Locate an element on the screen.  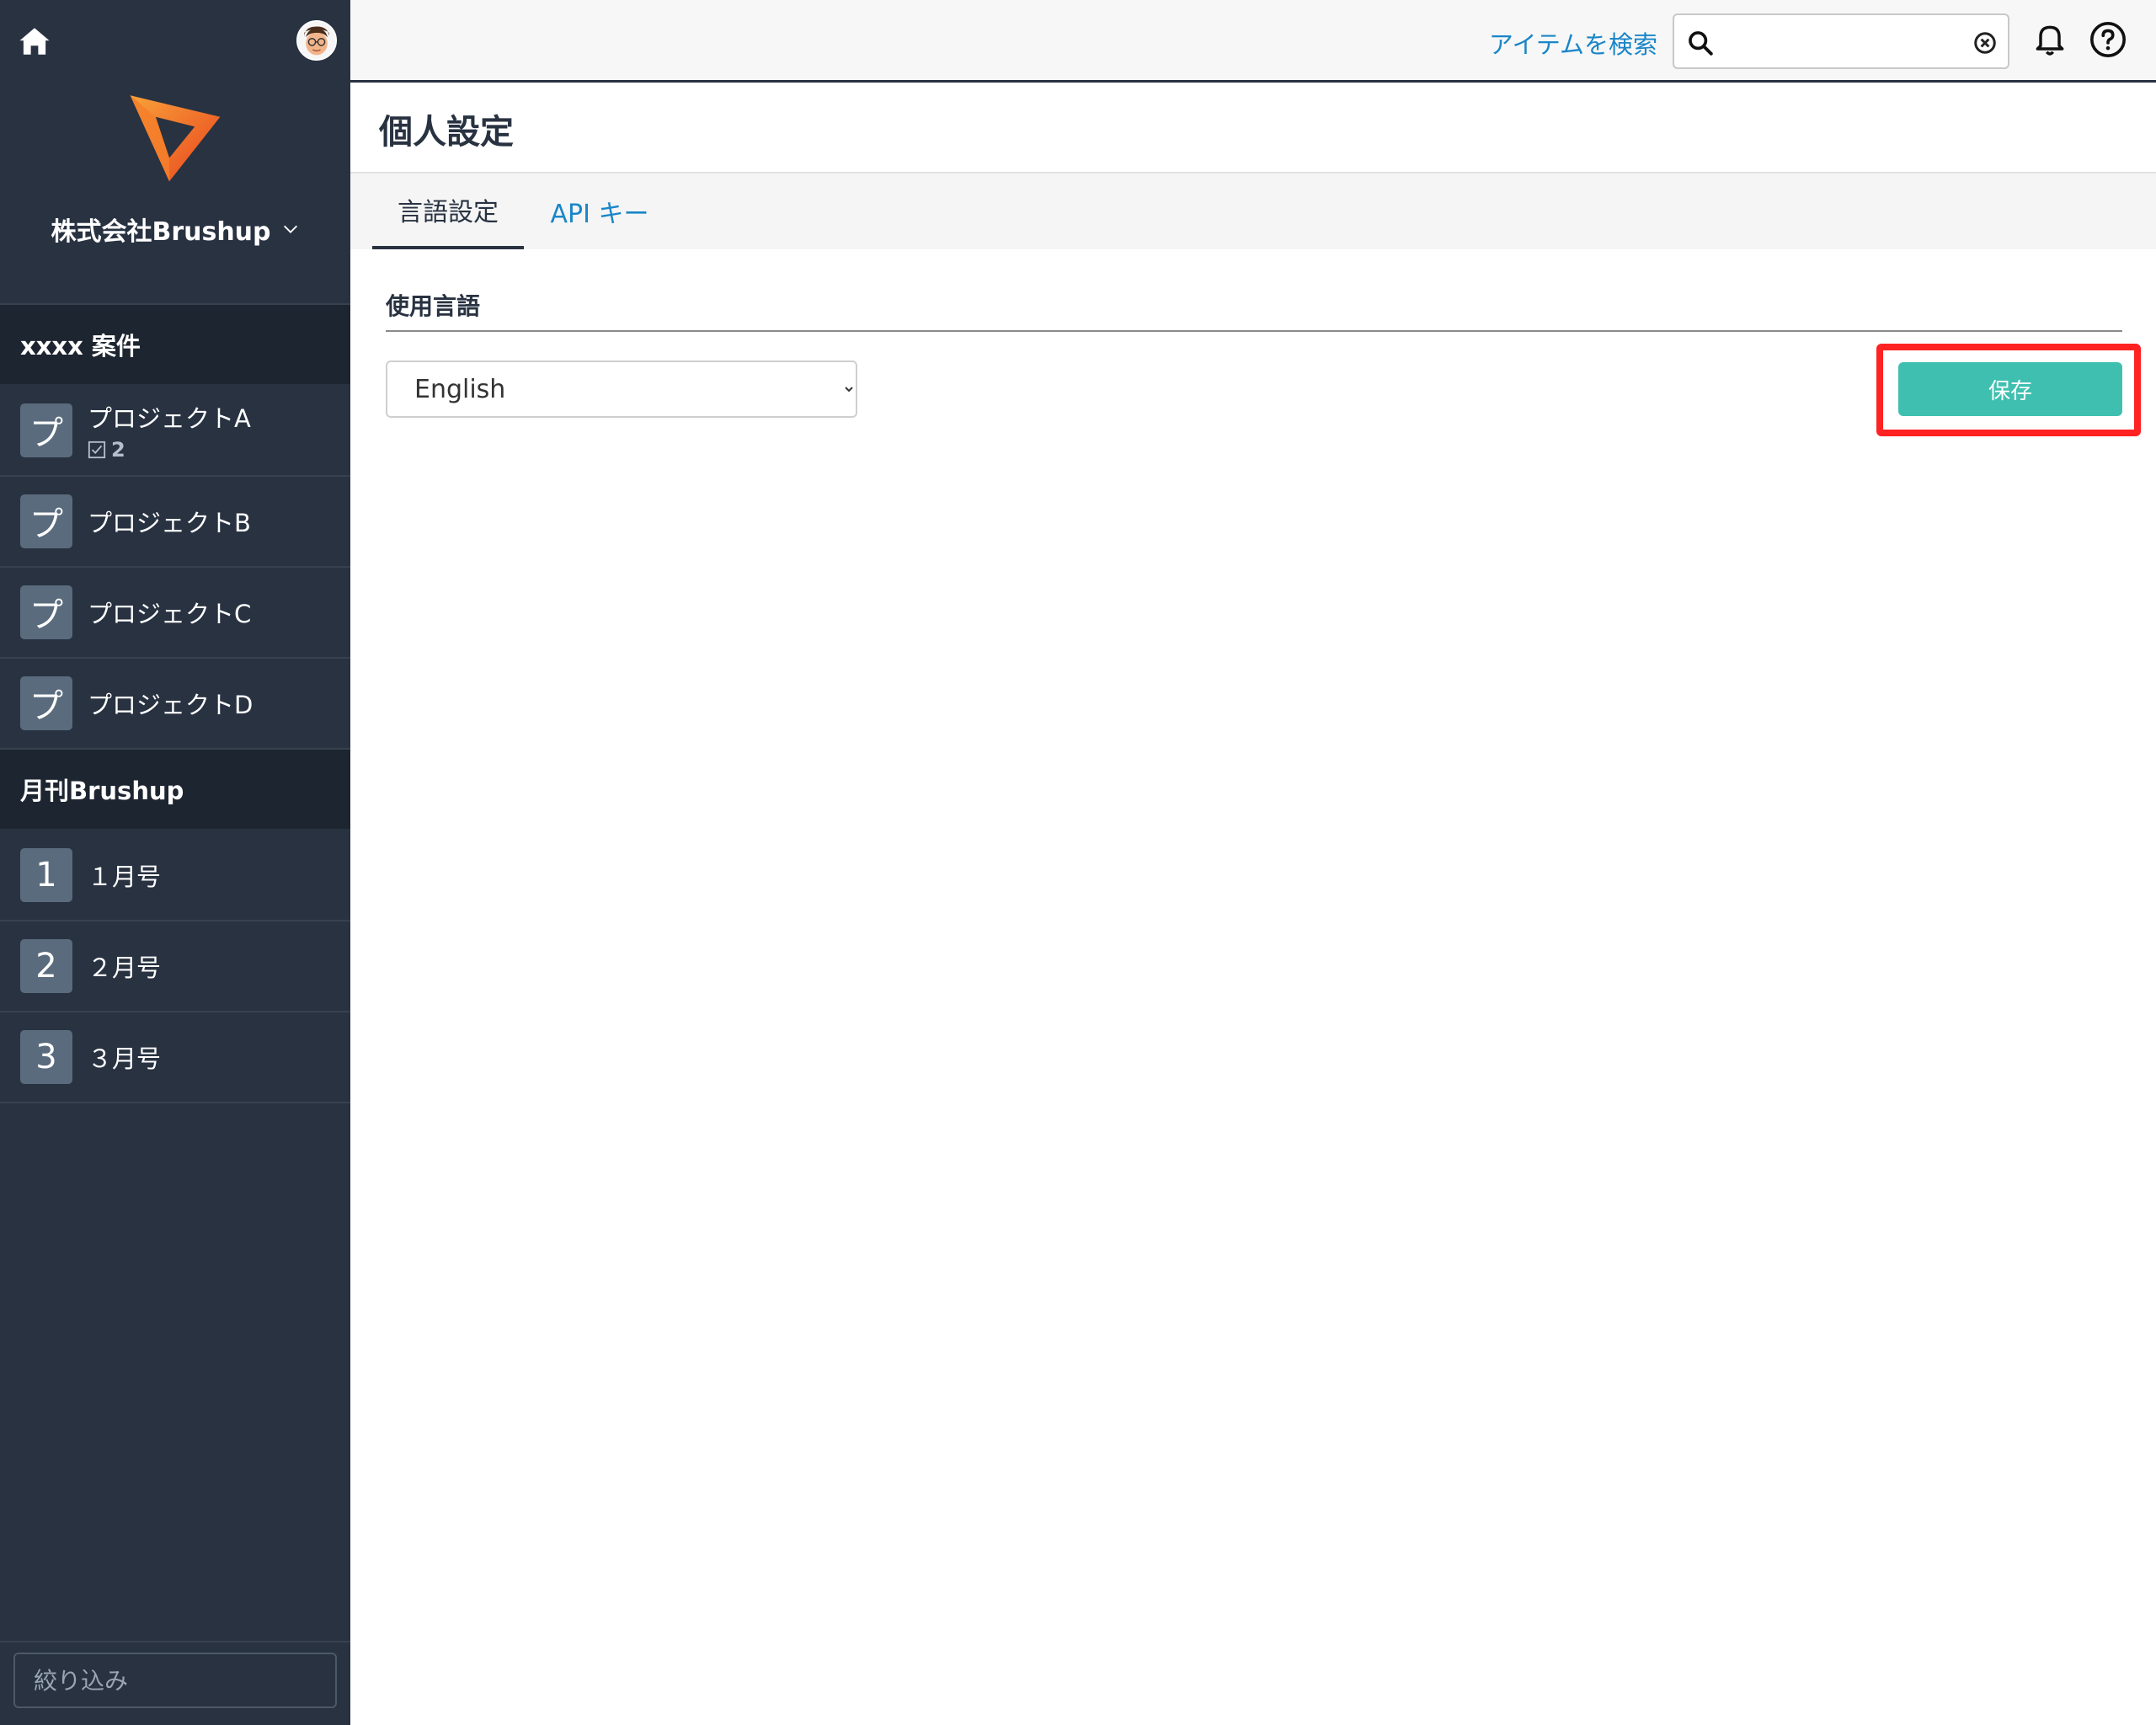
tab-bar: 言語設定 API キー is located at coordinates (1253, 211).